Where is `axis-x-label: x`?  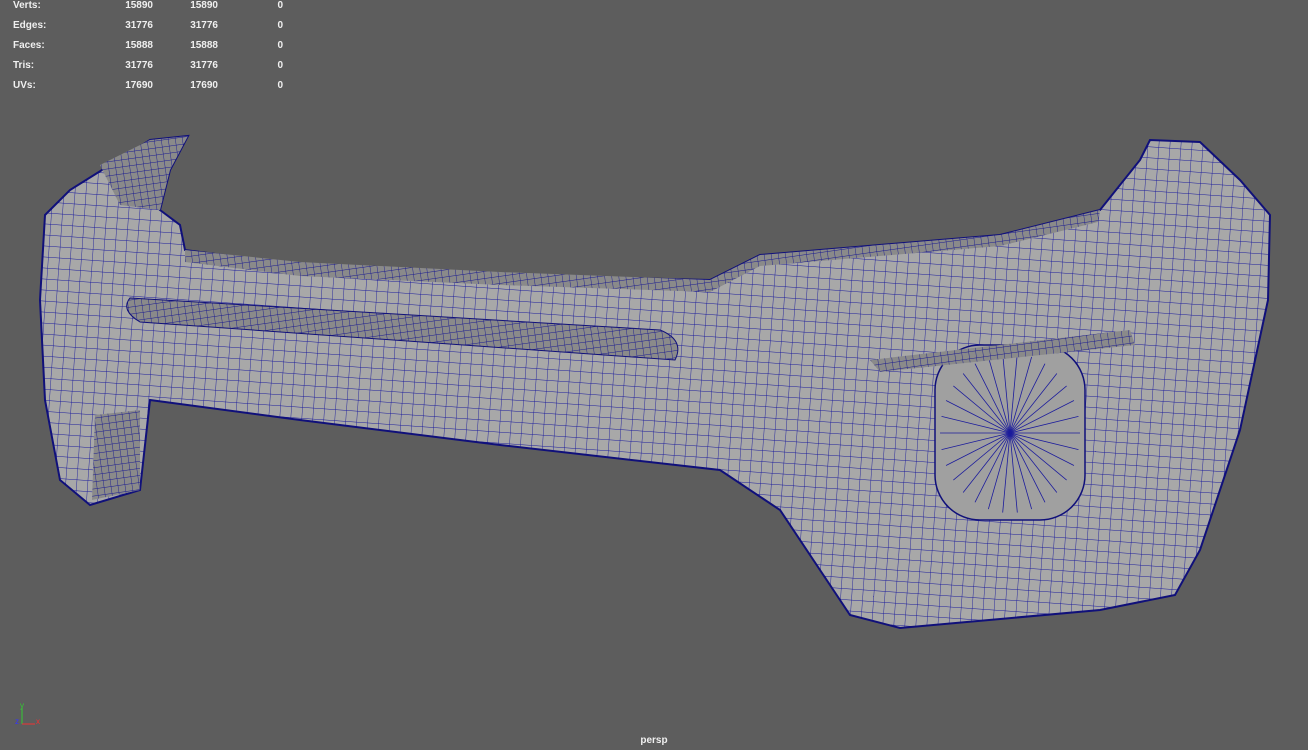 axis-x-label: x is located at coordinates (38, 721).